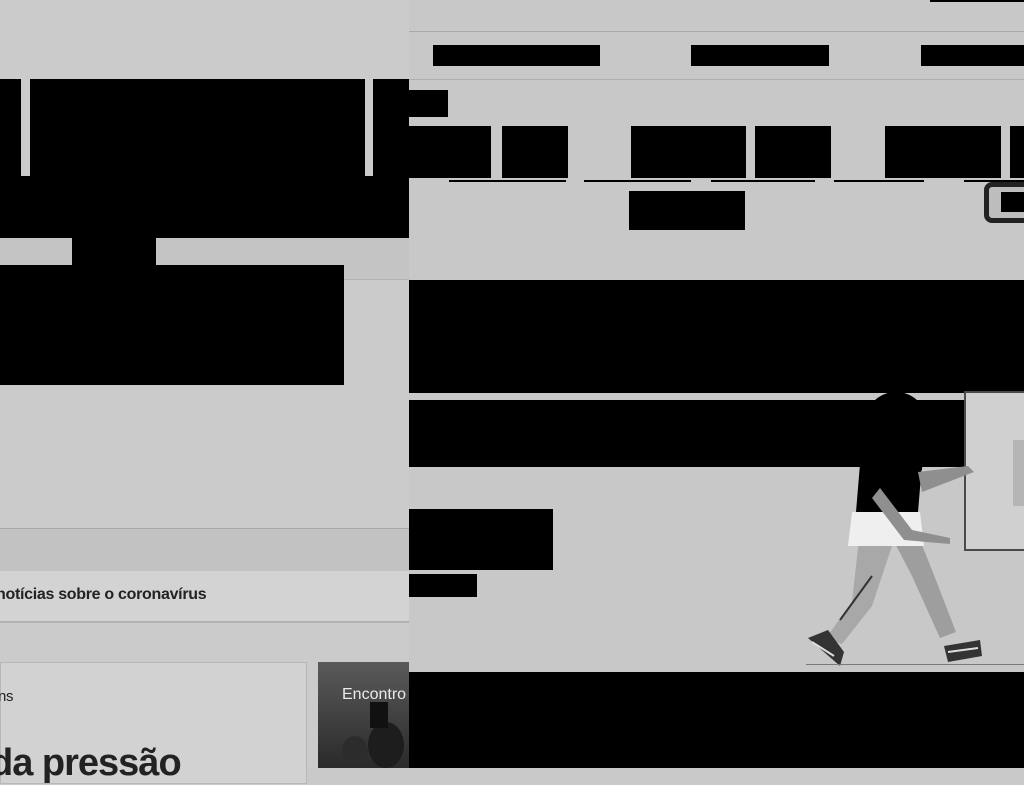 This screenshot has height=785, width=1024. I want to click on submenu-item, so click(687, 210).